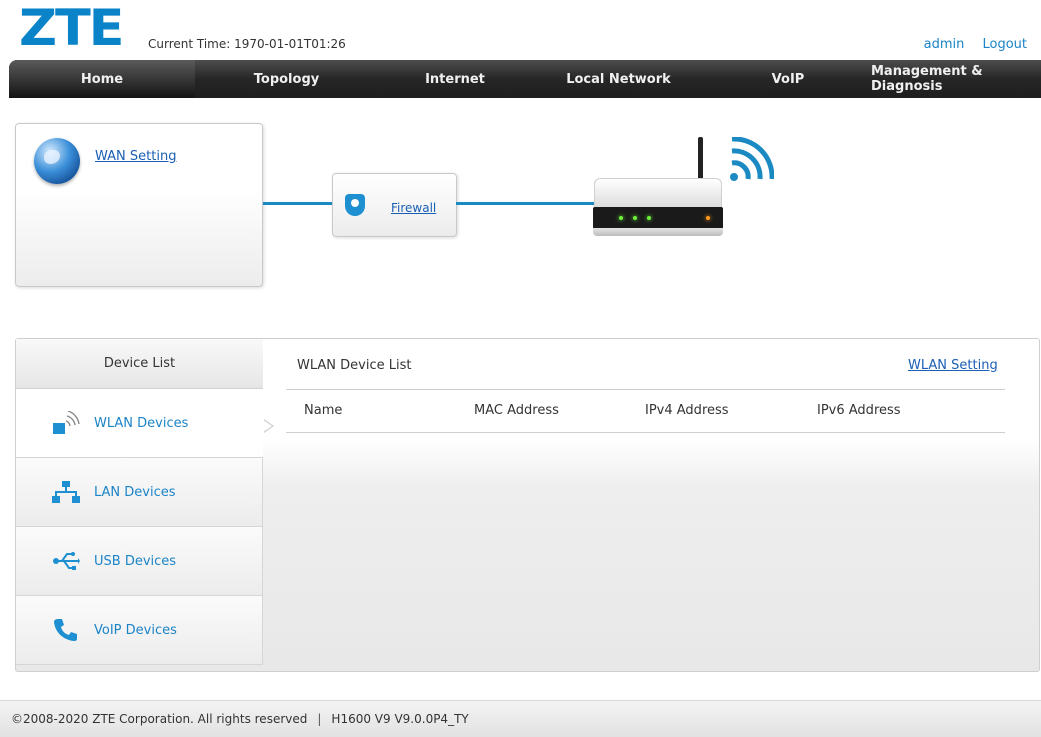 The image size is (1041, 737). I want to click on shield-icon, so click(355, 205).